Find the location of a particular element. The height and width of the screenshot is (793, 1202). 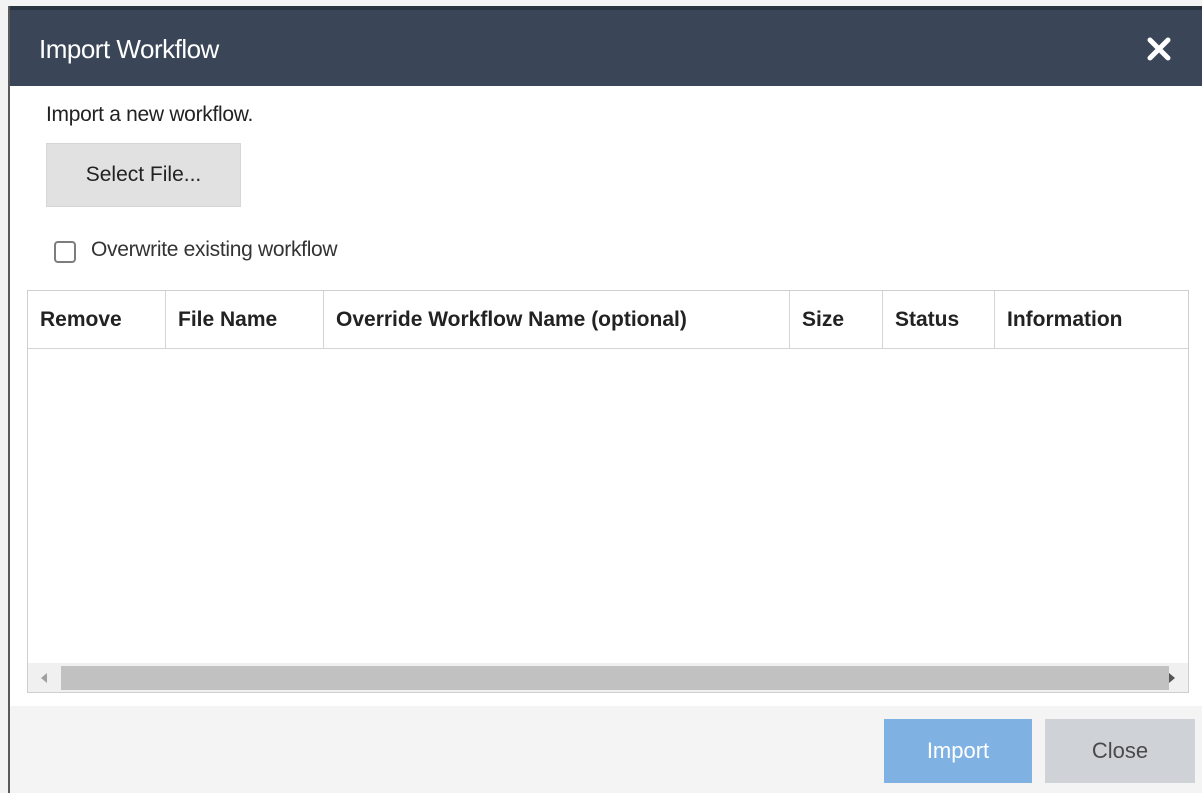

column-header-override-name: Override Workflow Name (optional) is located at coordinates (557, 320).